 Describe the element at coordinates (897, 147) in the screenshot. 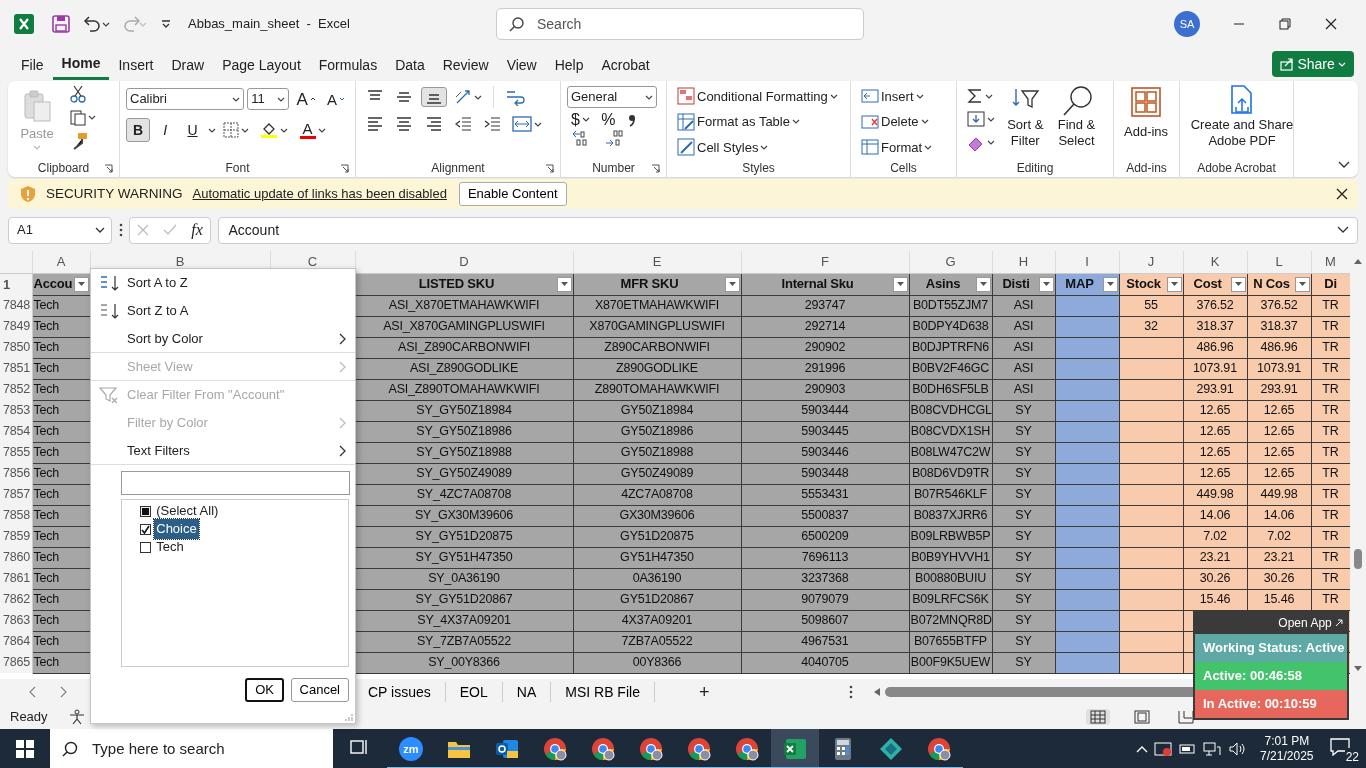

I see `cells-menu-button: Format` at that location.